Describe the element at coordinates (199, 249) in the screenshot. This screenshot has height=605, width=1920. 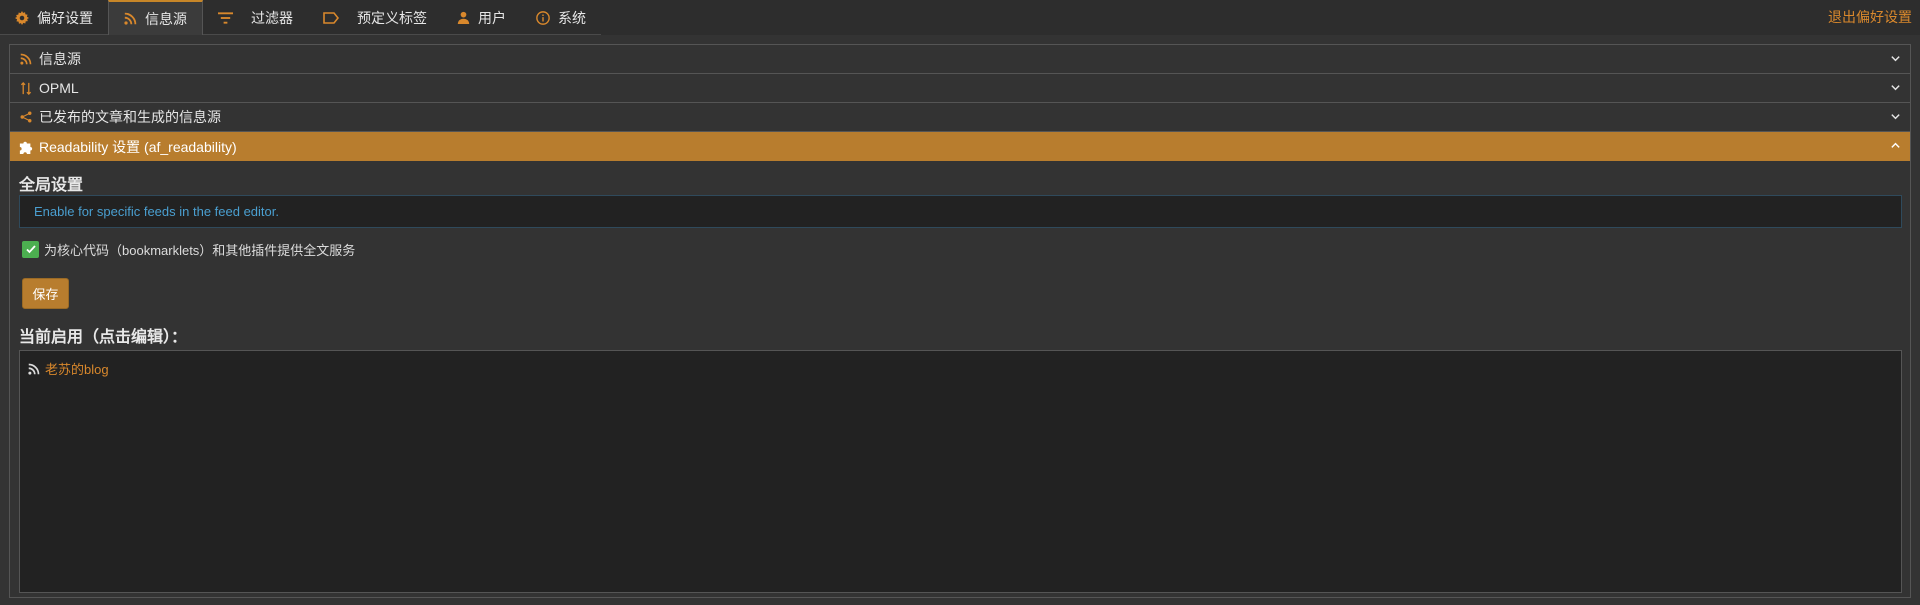
I see `checkbox-label: 为核心代码（bookmarklets）和其他插件提供全文服务` at that location.